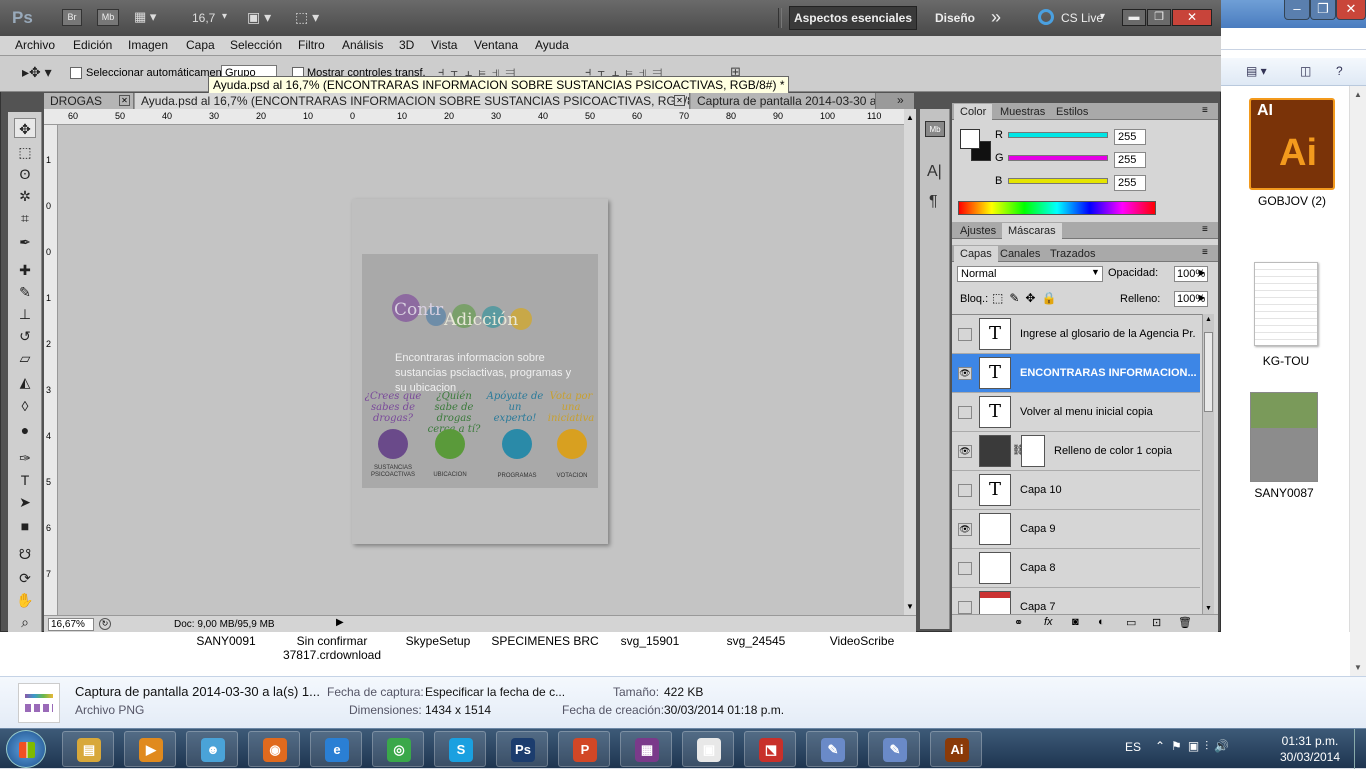  I want to click on pen-tool-icon: ✑, so click(25, 458).